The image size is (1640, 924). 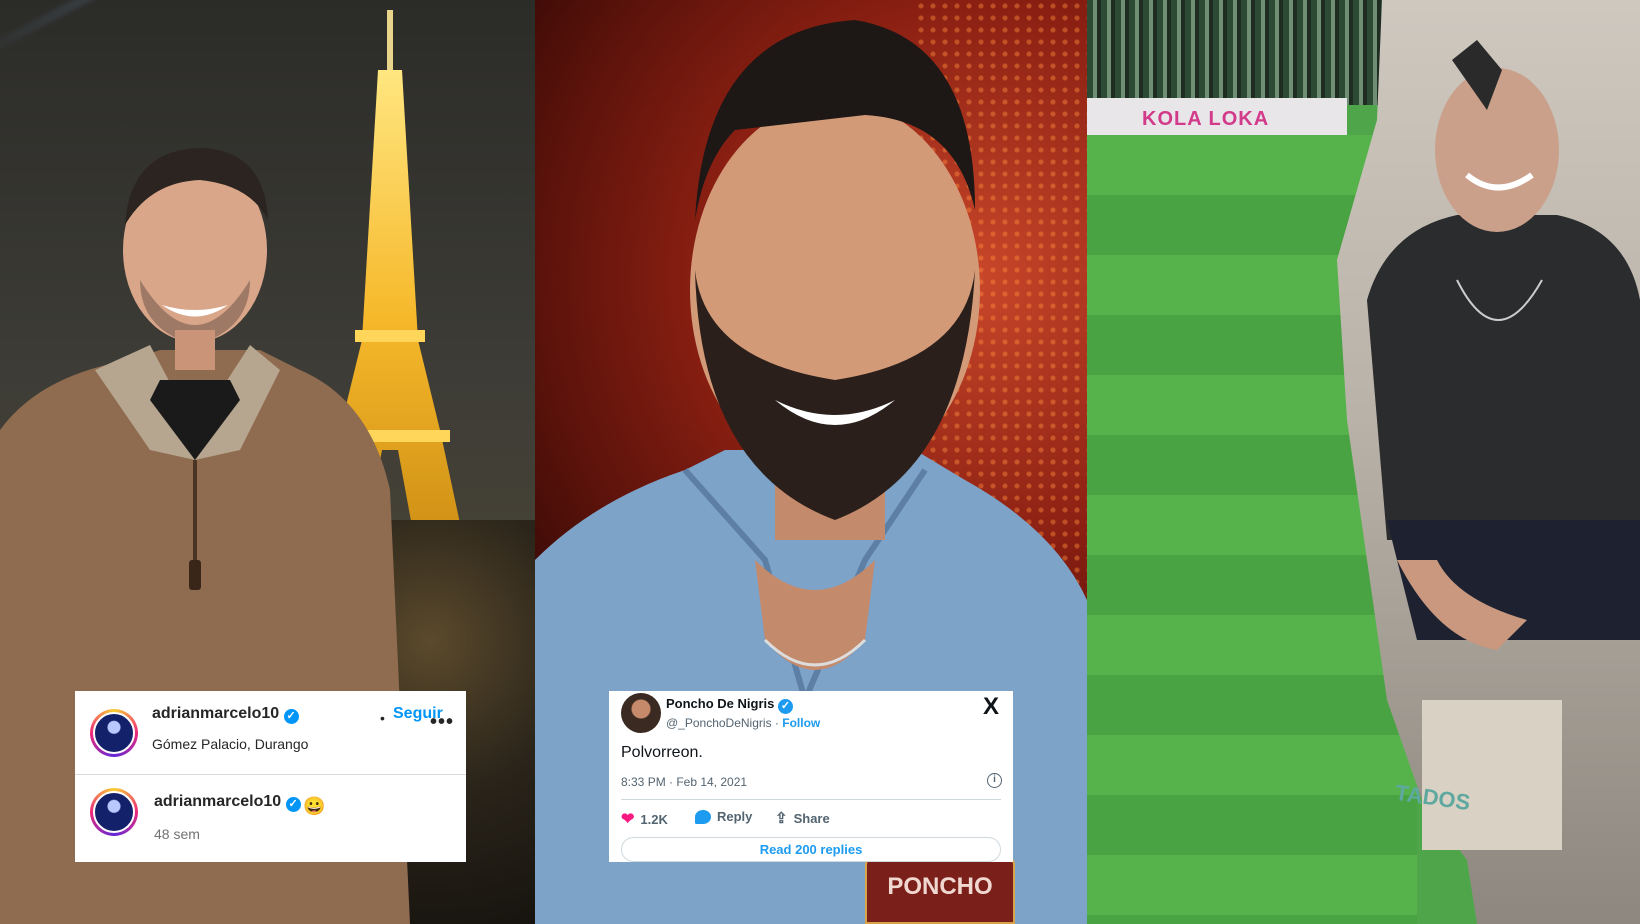 What do you see at coordinates (719, 723) in the screenshot?
I see `author-handle: @_PonchoDeNigris` at bounding box center [719, 723].